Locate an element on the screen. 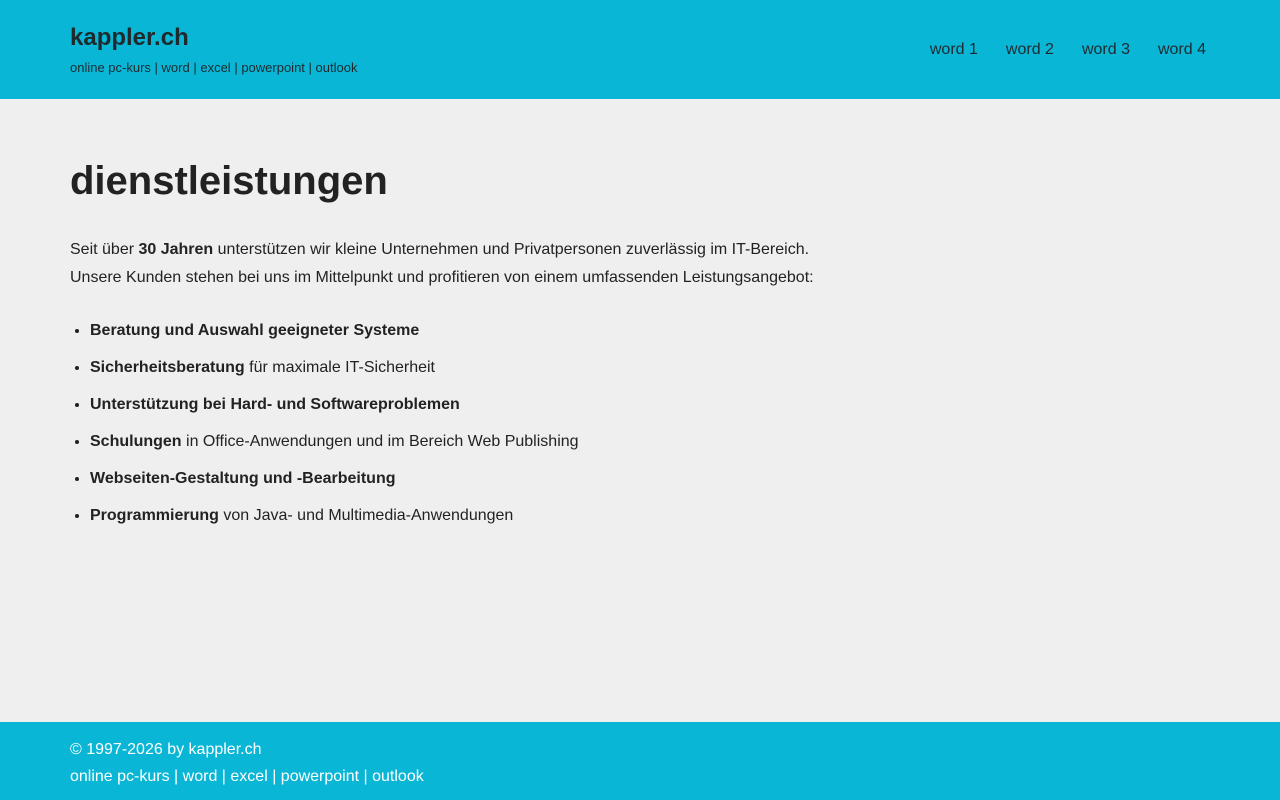  main-nav: word 1 word 2 word 3 word 4 is located at coordinates (1068, 50).